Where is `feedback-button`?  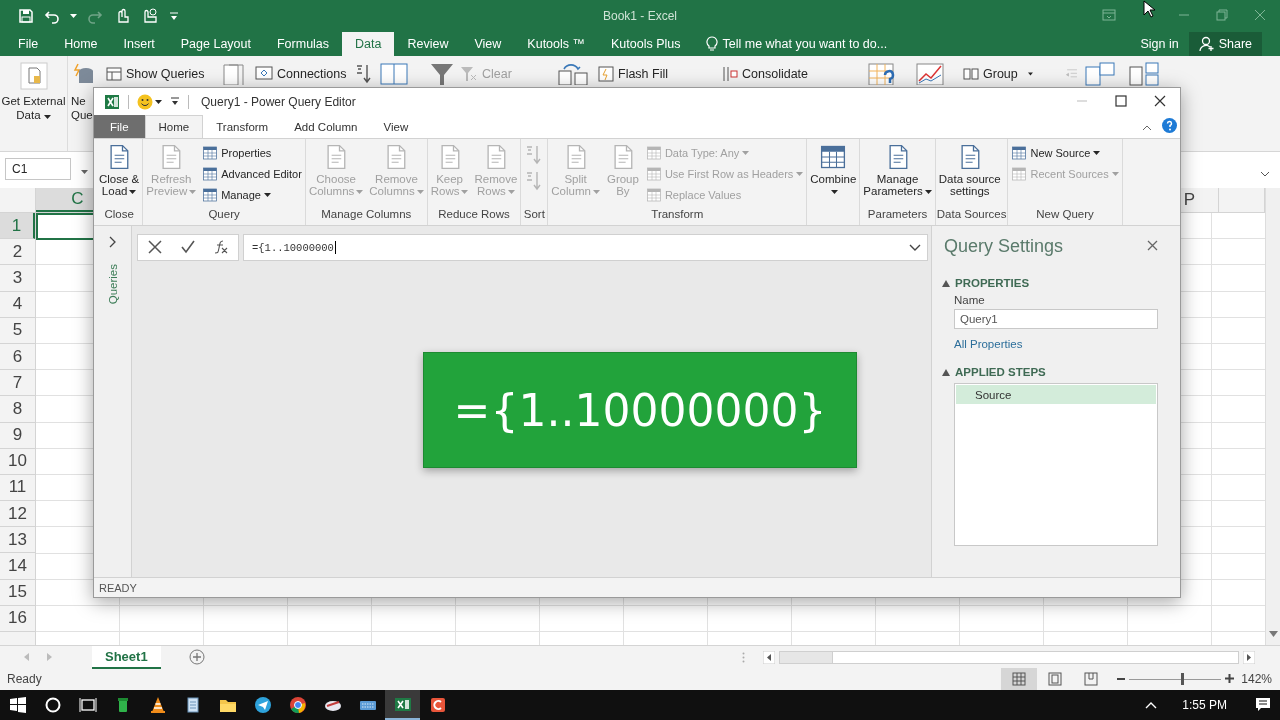 feedback-button is located at coordinates (149, 101).